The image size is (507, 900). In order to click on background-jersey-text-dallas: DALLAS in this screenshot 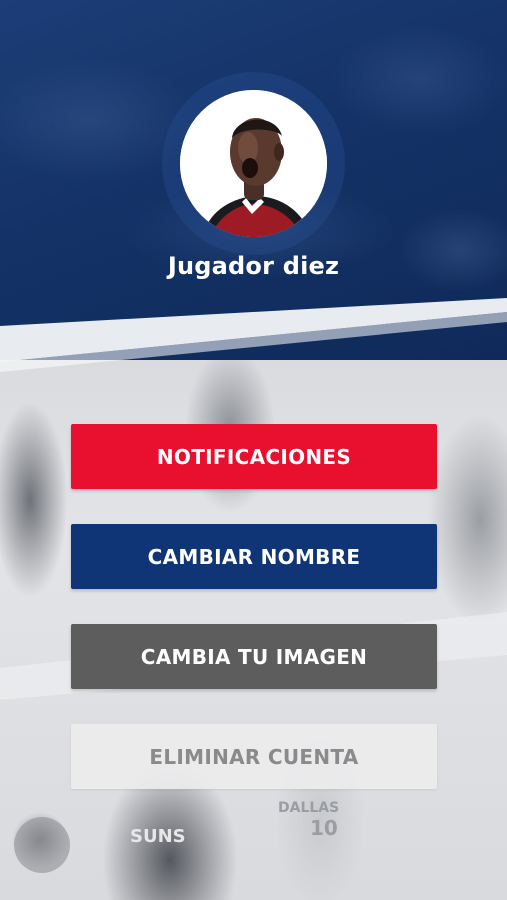, I will do `click(308, 808)`.